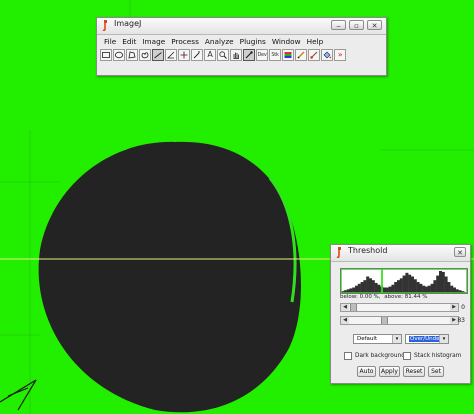  I want to click on stack-tools-icon: Stk, so click(275, 55).